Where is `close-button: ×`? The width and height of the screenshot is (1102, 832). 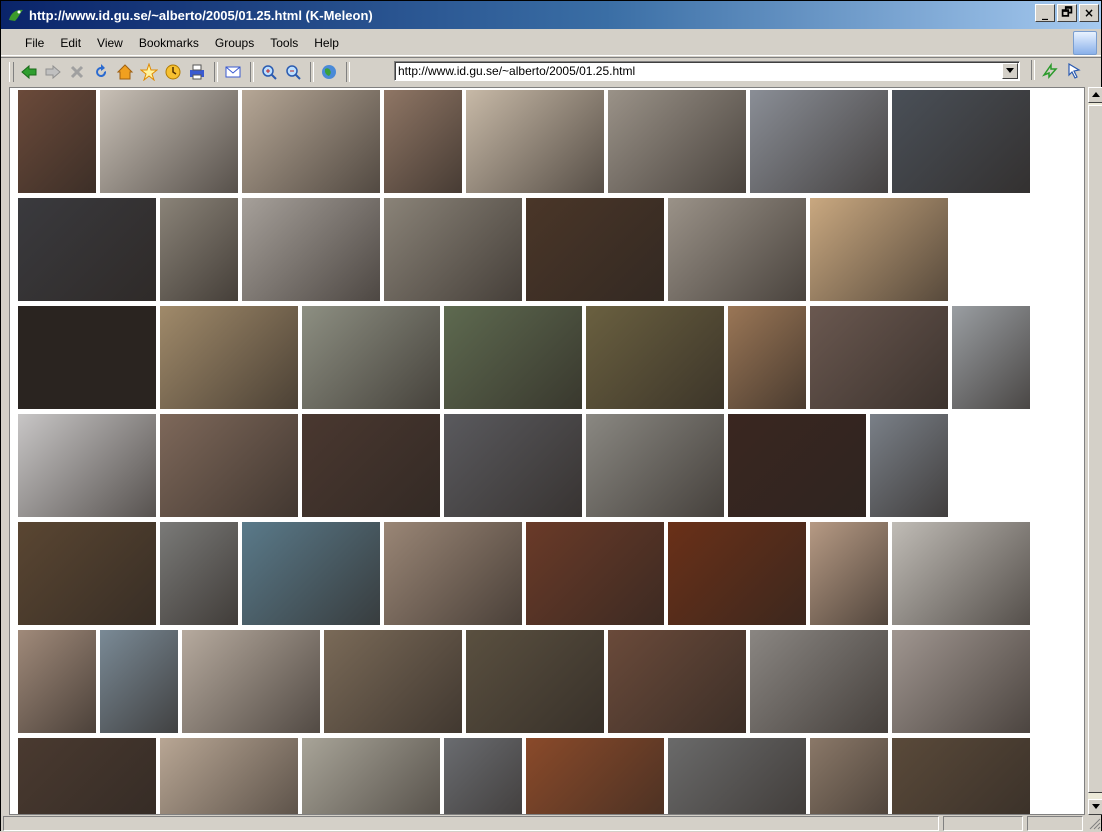 close-button: × is located at coordinates (1089, 13).